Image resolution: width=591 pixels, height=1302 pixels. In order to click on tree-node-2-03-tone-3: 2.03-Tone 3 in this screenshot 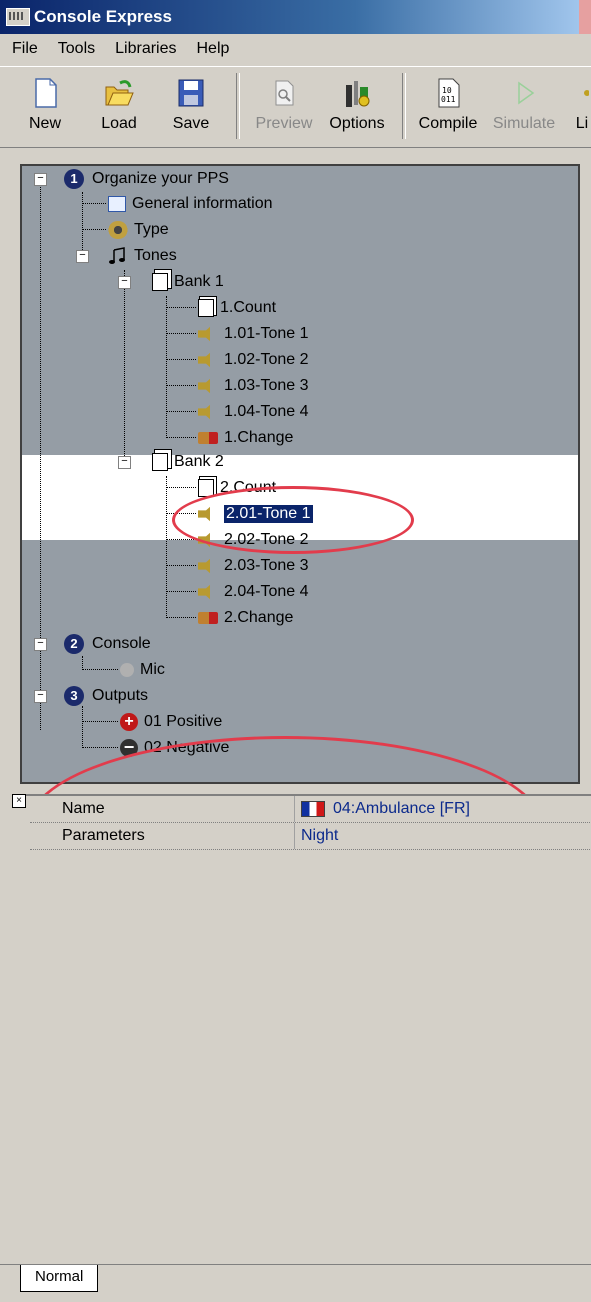, I will do `click(253, 566)`.